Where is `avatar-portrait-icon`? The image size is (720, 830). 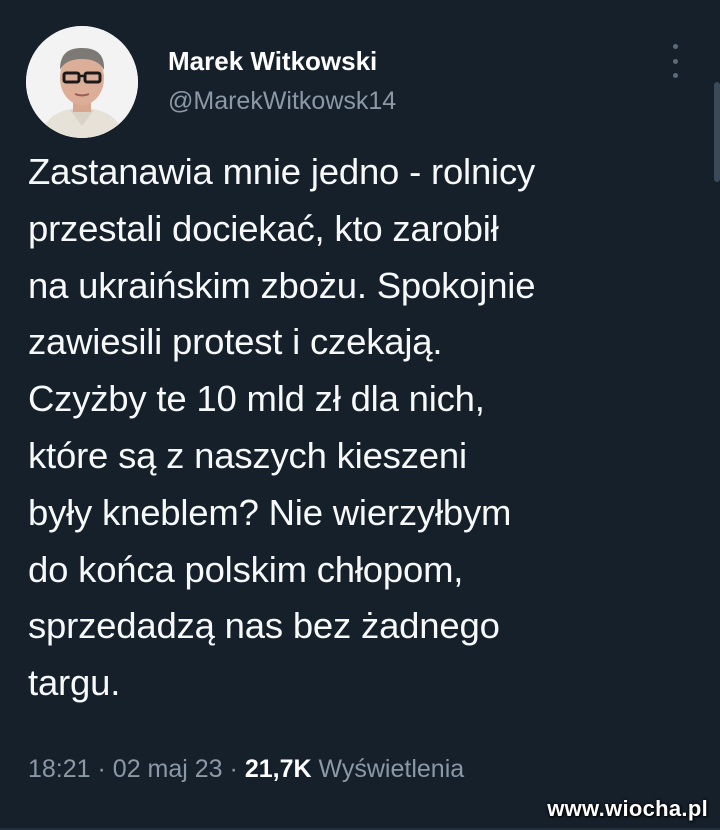 avatar-portrait-icon is located at coordinates (82, 82).